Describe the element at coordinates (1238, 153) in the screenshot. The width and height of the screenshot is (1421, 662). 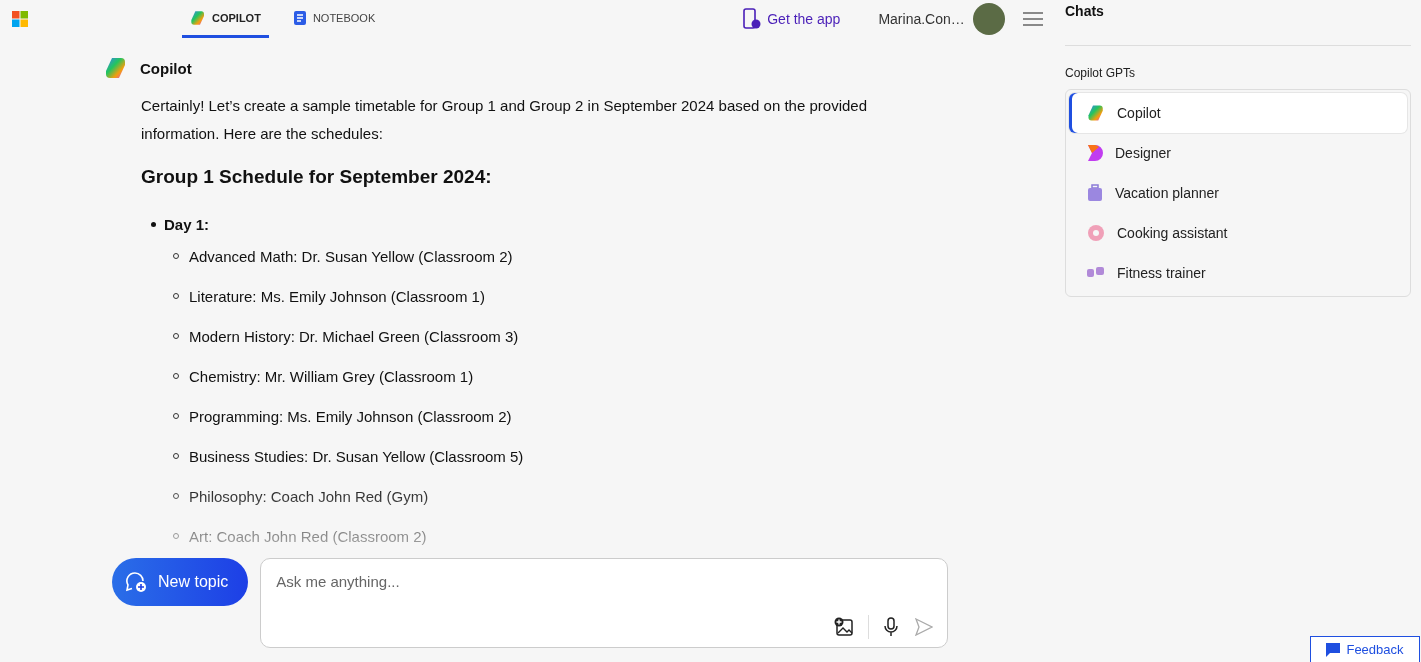
I see `gpt-item: Designer` at that location.